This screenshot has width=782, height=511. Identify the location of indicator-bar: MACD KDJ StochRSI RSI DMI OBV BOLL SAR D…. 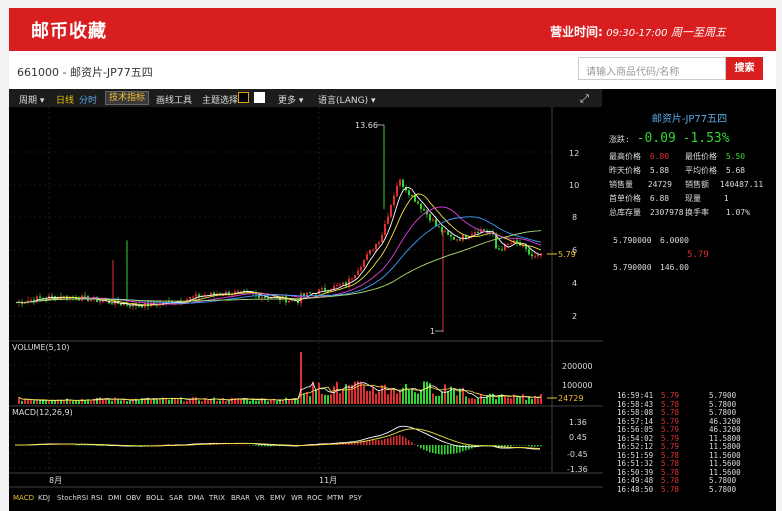
(188, 498).